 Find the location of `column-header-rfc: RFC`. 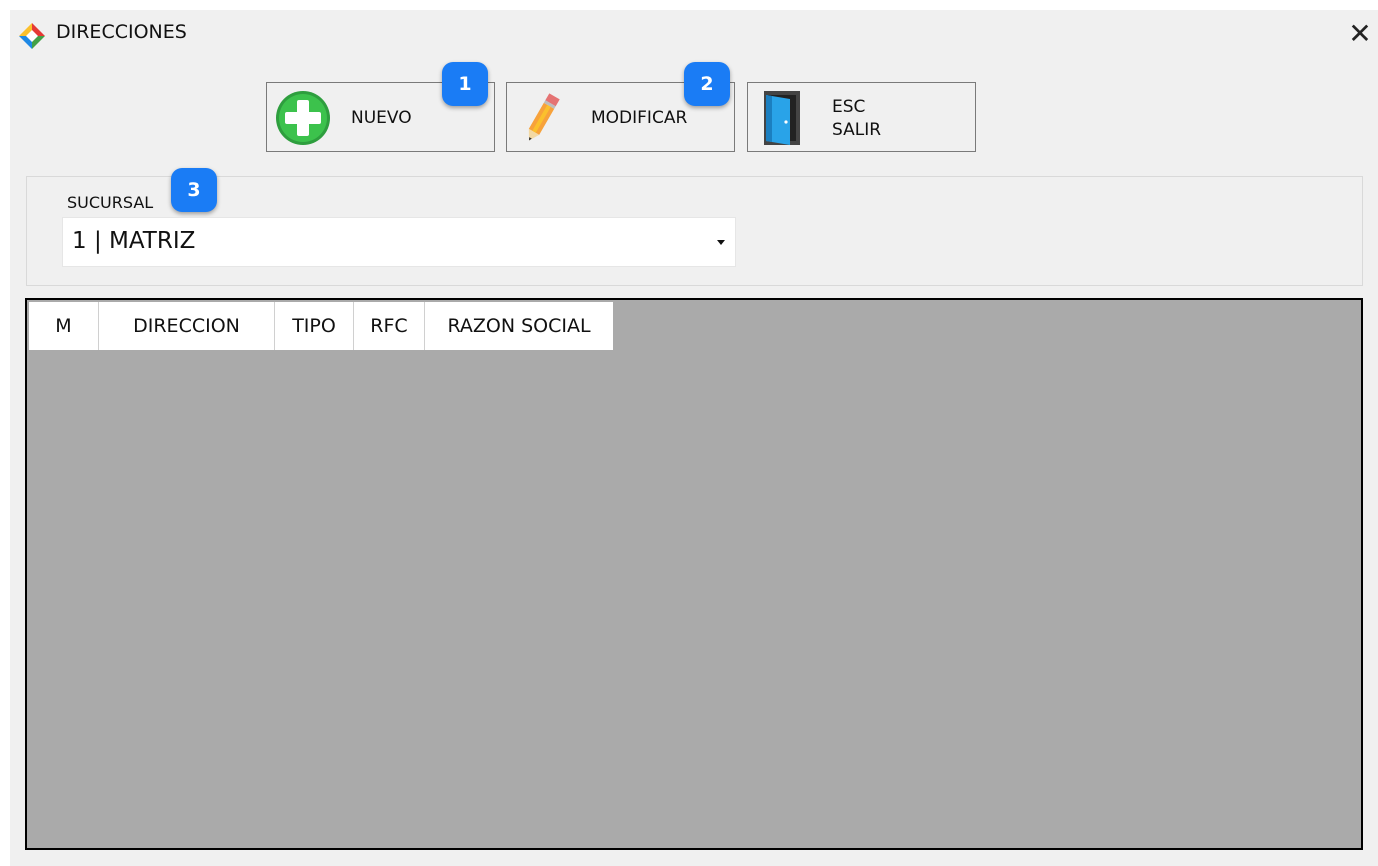

column-header-rfc: RFC is located at coordinates (389, 326).